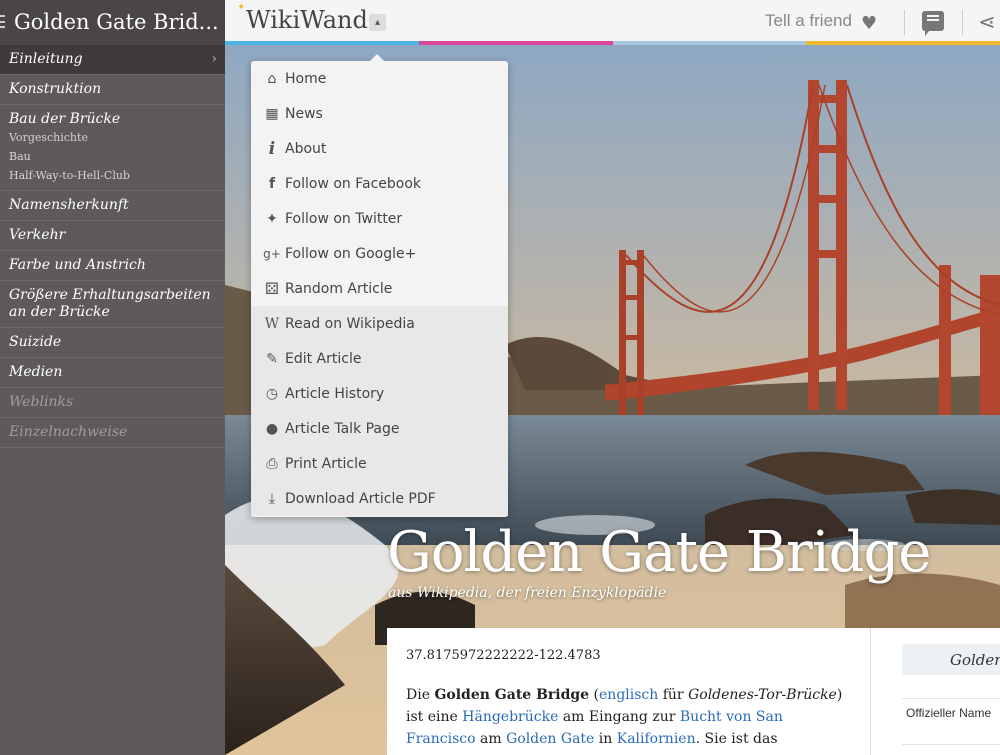 The image size is (1000, 755). I want to click on intro-text: am Eingang zur, so click(619, 717).